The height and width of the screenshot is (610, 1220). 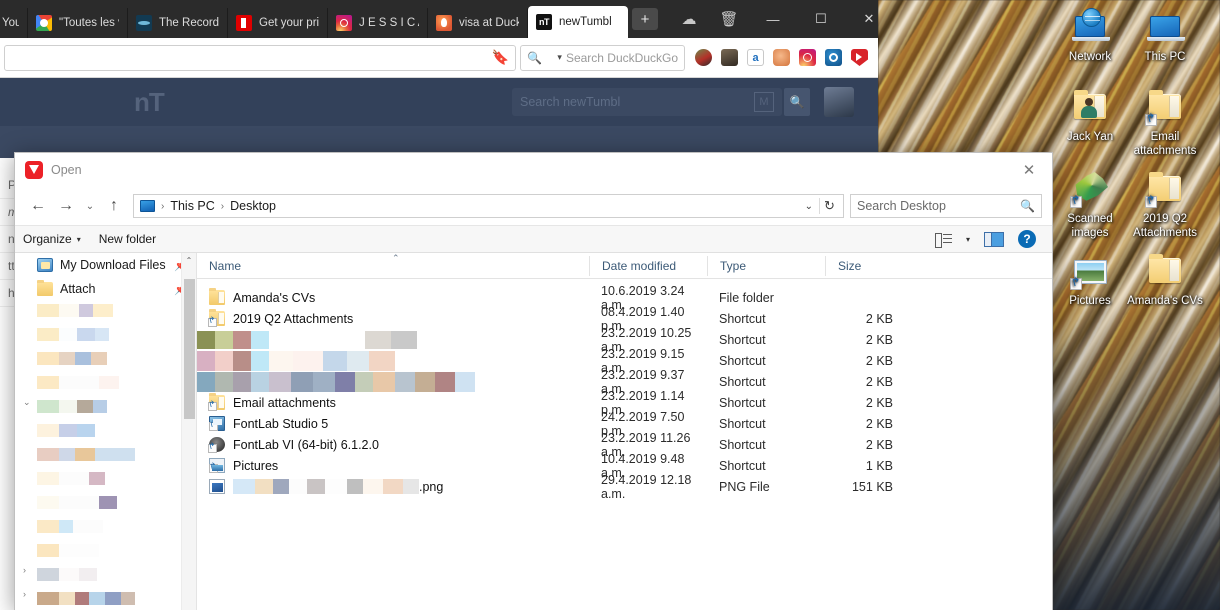 I want to click on breadcrumb-desktop: Desktop, so click(x=253, y=206).